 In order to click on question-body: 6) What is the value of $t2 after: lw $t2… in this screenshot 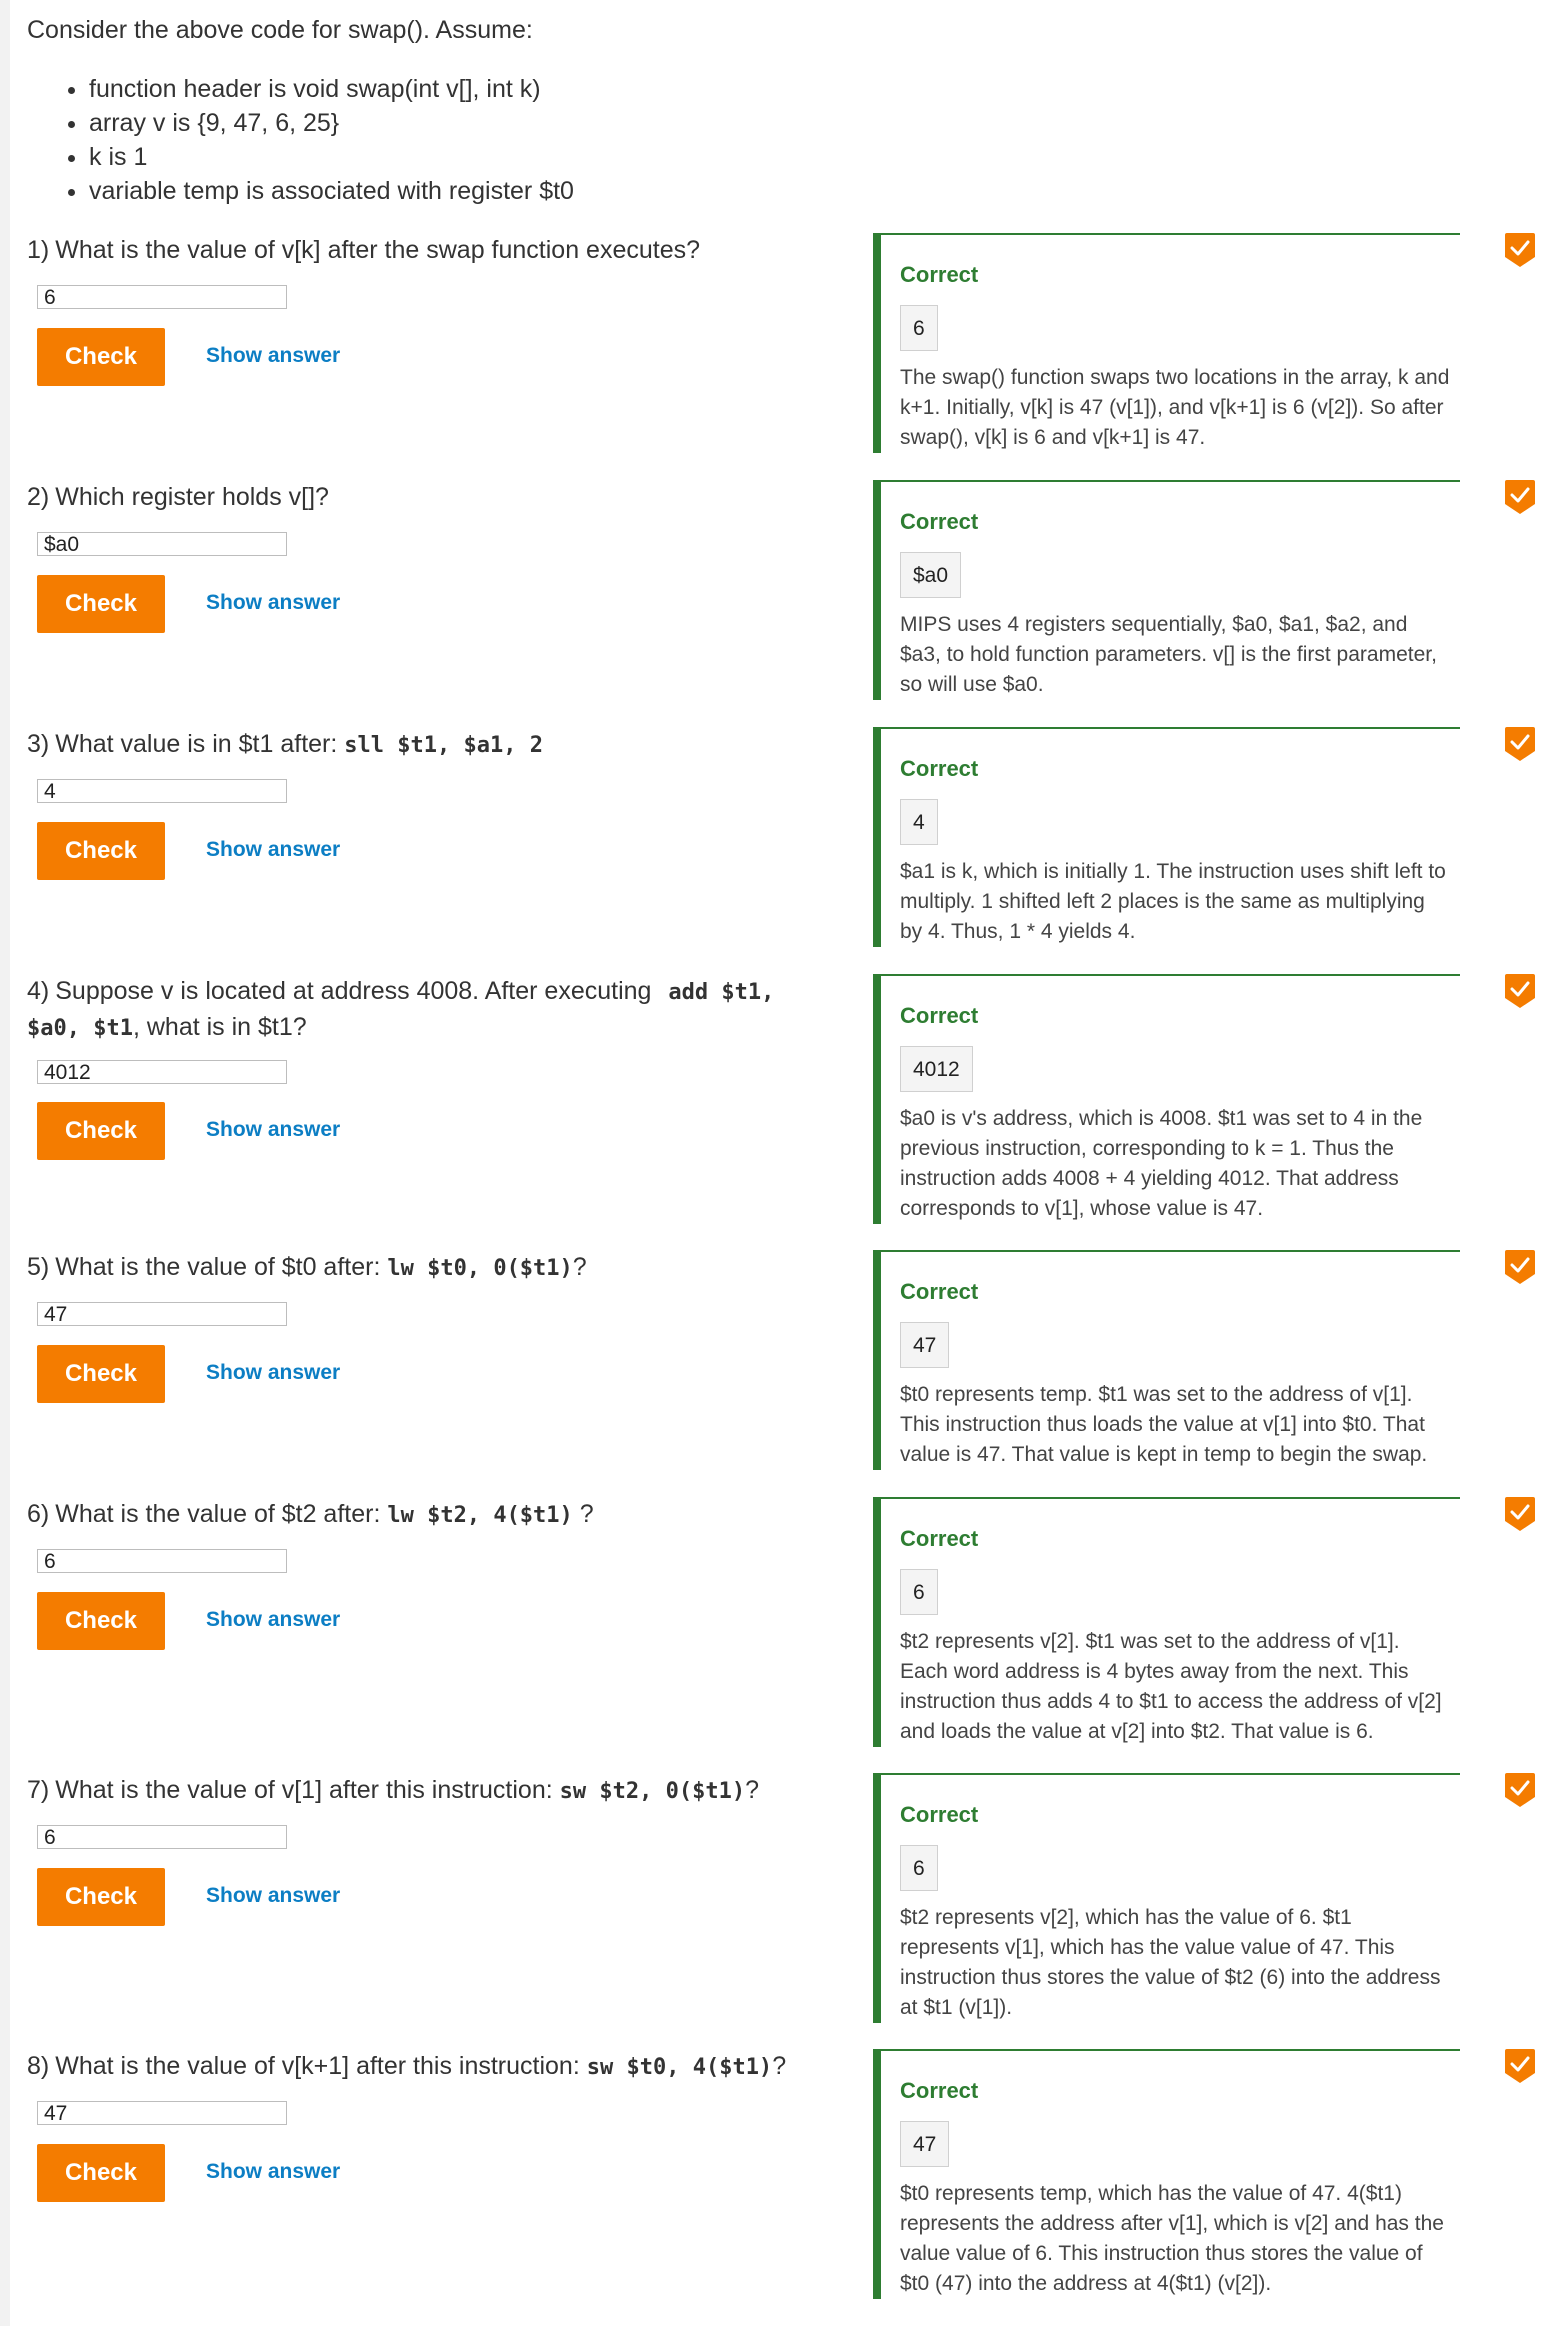, I will do `click(442, 1515)`.